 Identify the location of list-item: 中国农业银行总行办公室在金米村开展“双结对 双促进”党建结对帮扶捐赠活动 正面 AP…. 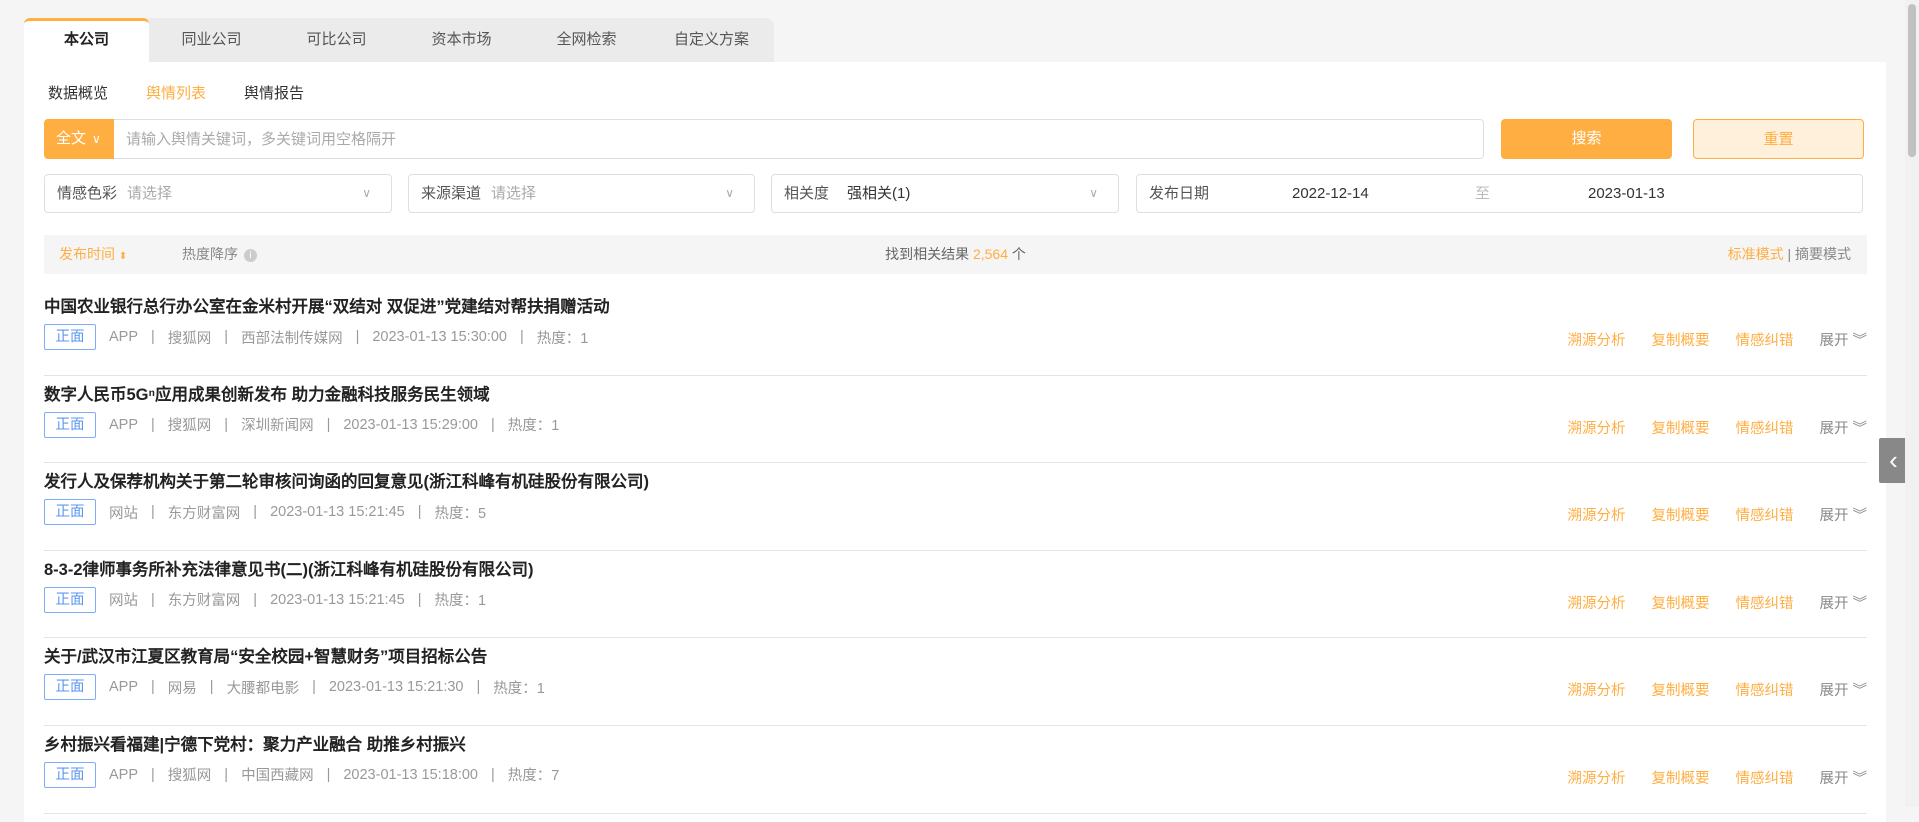
(955, 332).